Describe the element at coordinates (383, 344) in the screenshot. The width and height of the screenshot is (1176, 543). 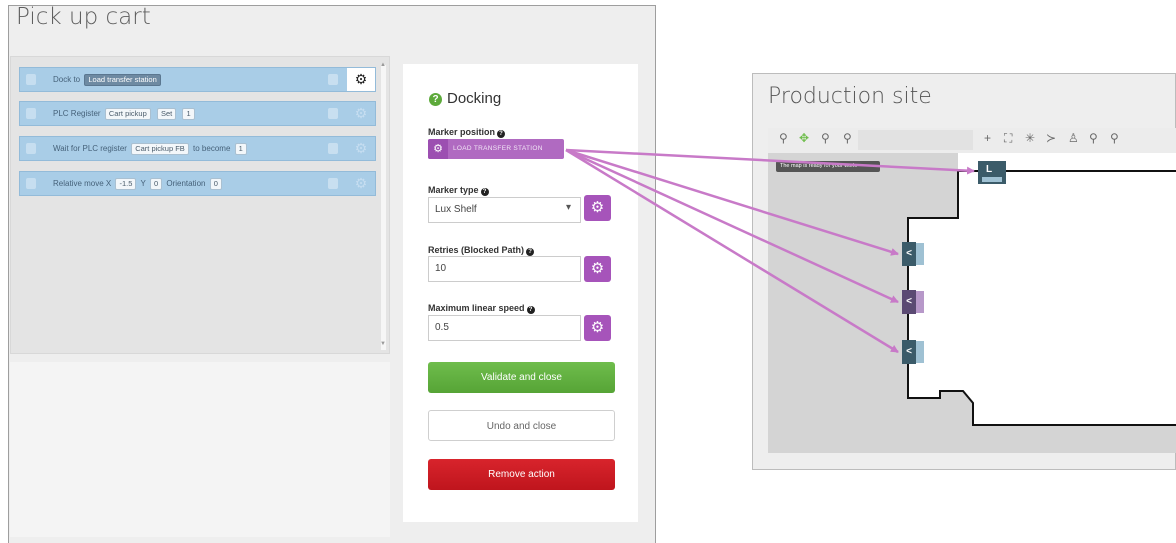
I see `scroll-down-icon: ▼` at that location.